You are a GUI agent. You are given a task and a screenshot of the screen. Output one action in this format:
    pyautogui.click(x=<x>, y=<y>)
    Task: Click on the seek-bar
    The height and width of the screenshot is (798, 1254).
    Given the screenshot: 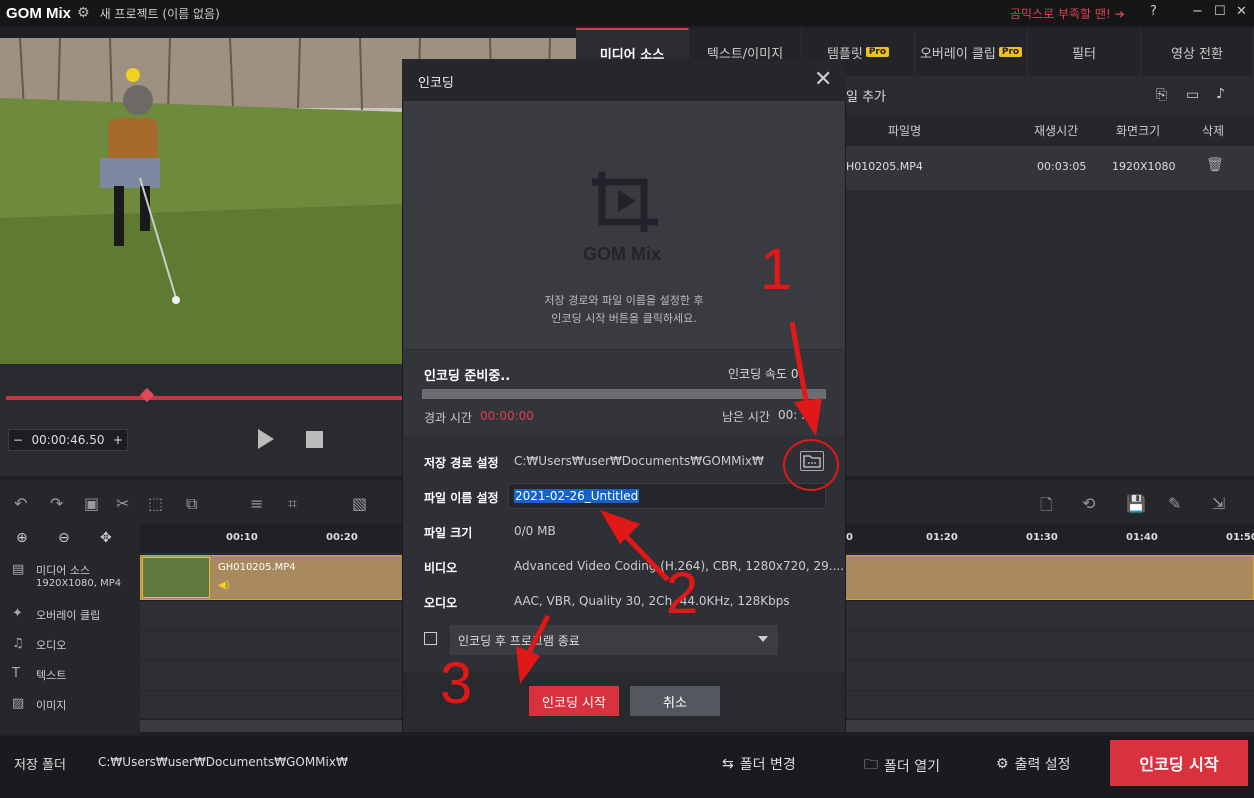 What is the action you would take?
    pyautogui.click(x=204, y=398)
    